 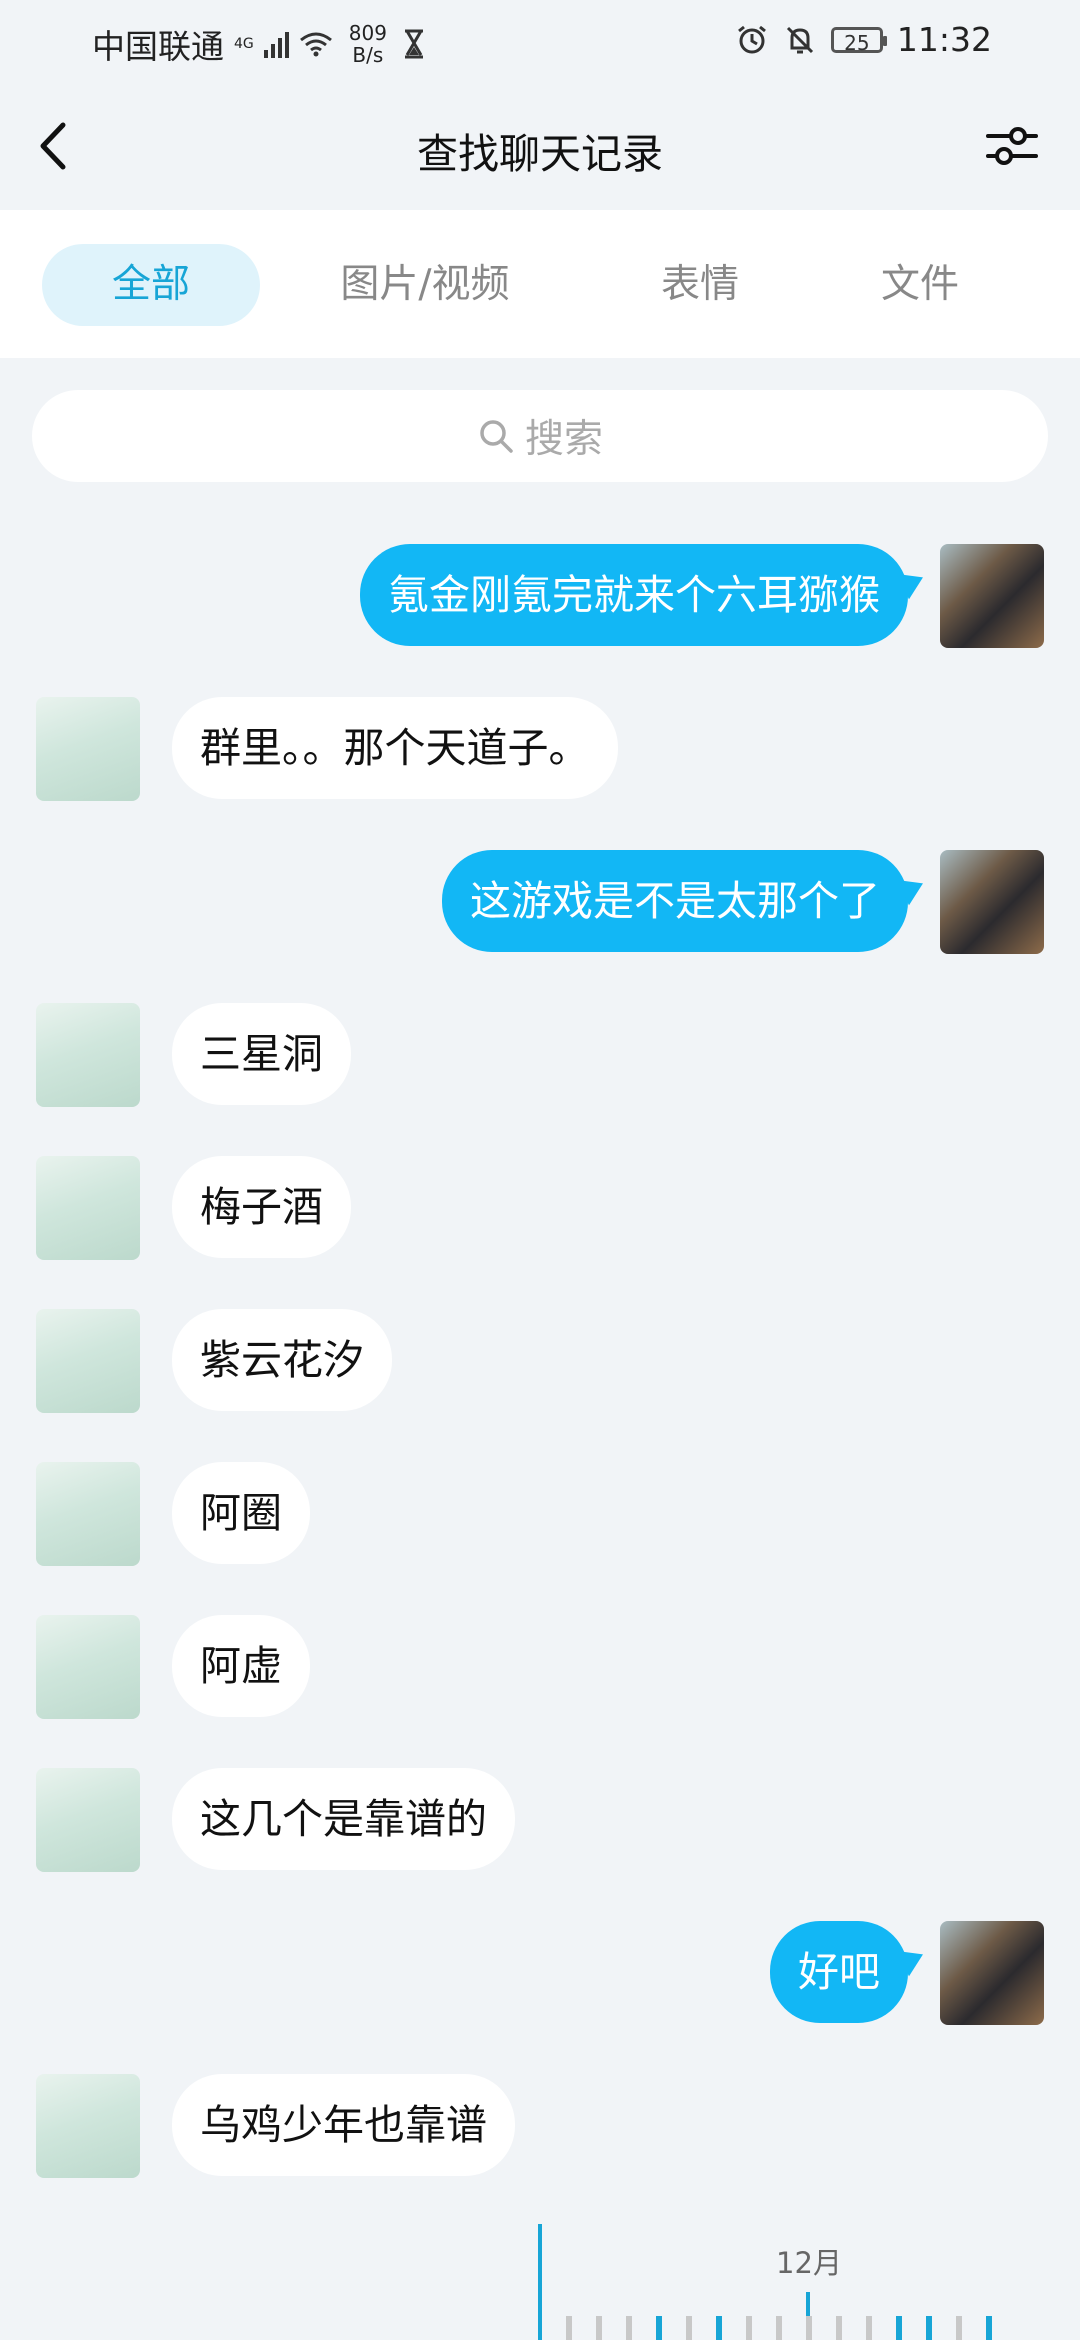 I want to click on signal-icon, so click(x=276, y=44).